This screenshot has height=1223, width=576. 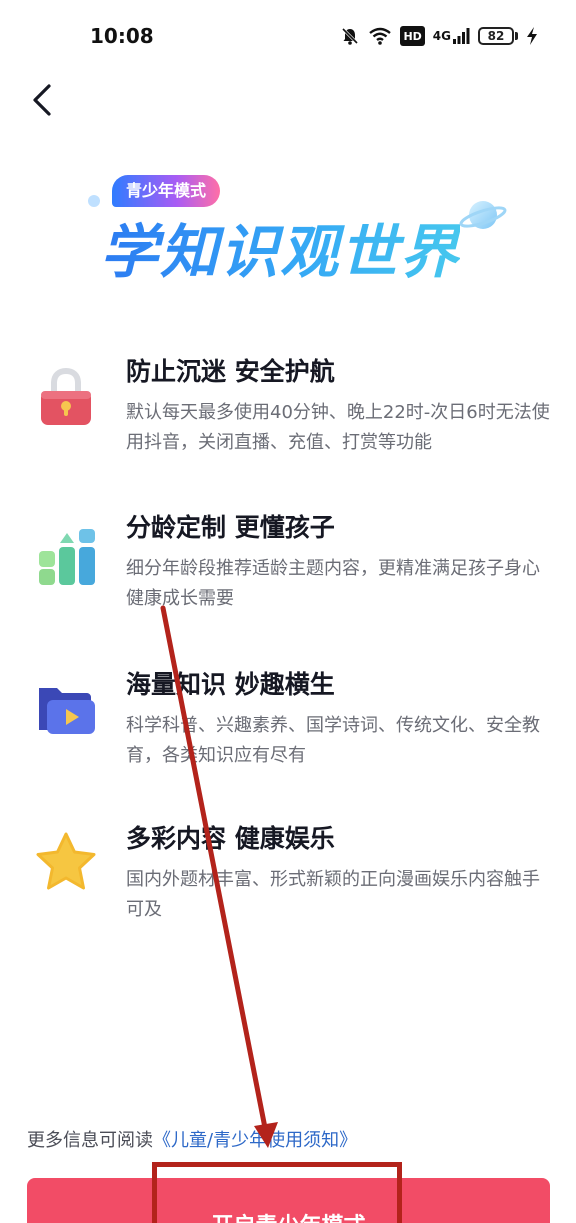 I want to click on hero-banner: 青少年模式 学知识观世界, so click(x=300, y=230).